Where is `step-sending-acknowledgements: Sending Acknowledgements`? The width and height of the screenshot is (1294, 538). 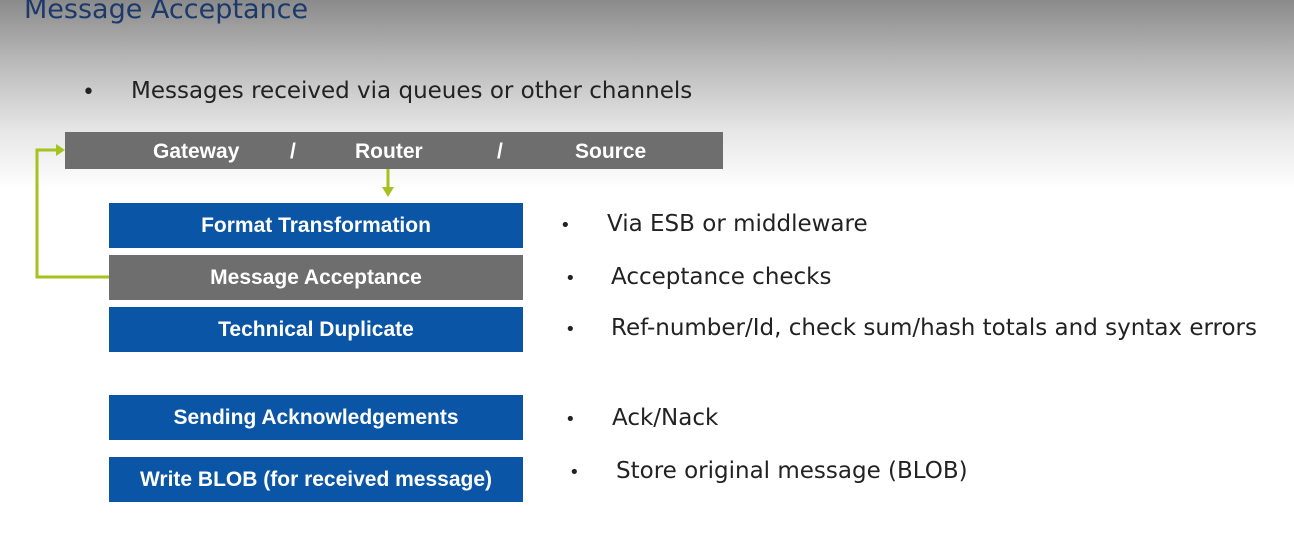 step-sending-acknowledgements: Sending Acknowledgements is located at coordinates (316, 417).